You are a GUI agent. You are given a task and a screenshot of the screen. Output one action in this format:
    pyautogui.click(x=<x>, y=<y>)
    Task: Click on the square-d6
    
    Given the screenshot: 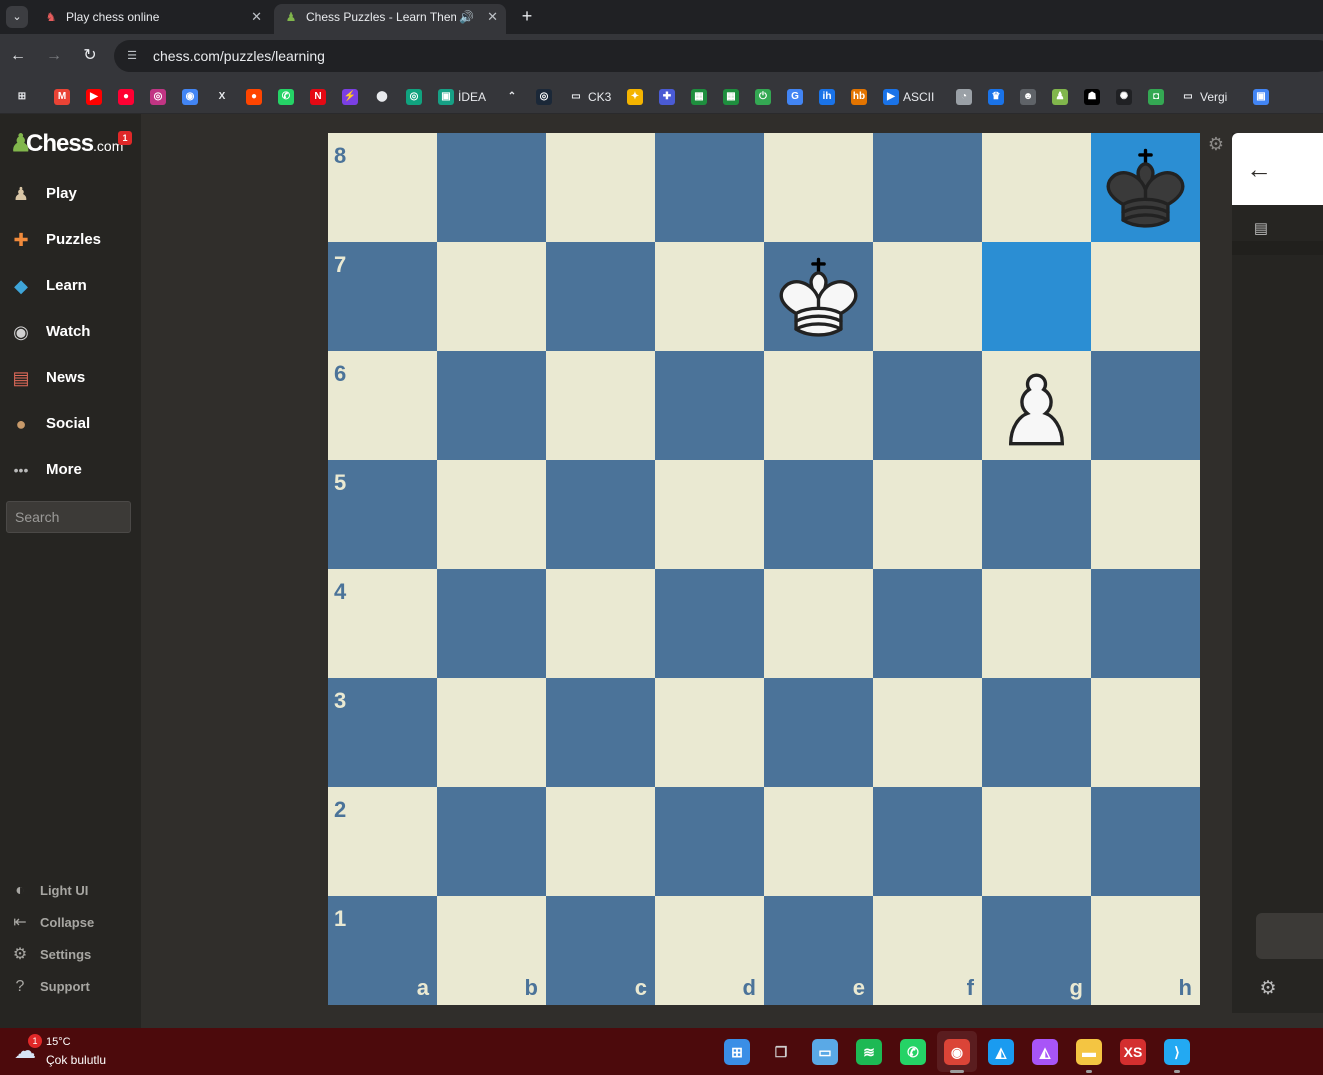 What is the action you would take?
    pyautogui.click(x=709, y=405)
    